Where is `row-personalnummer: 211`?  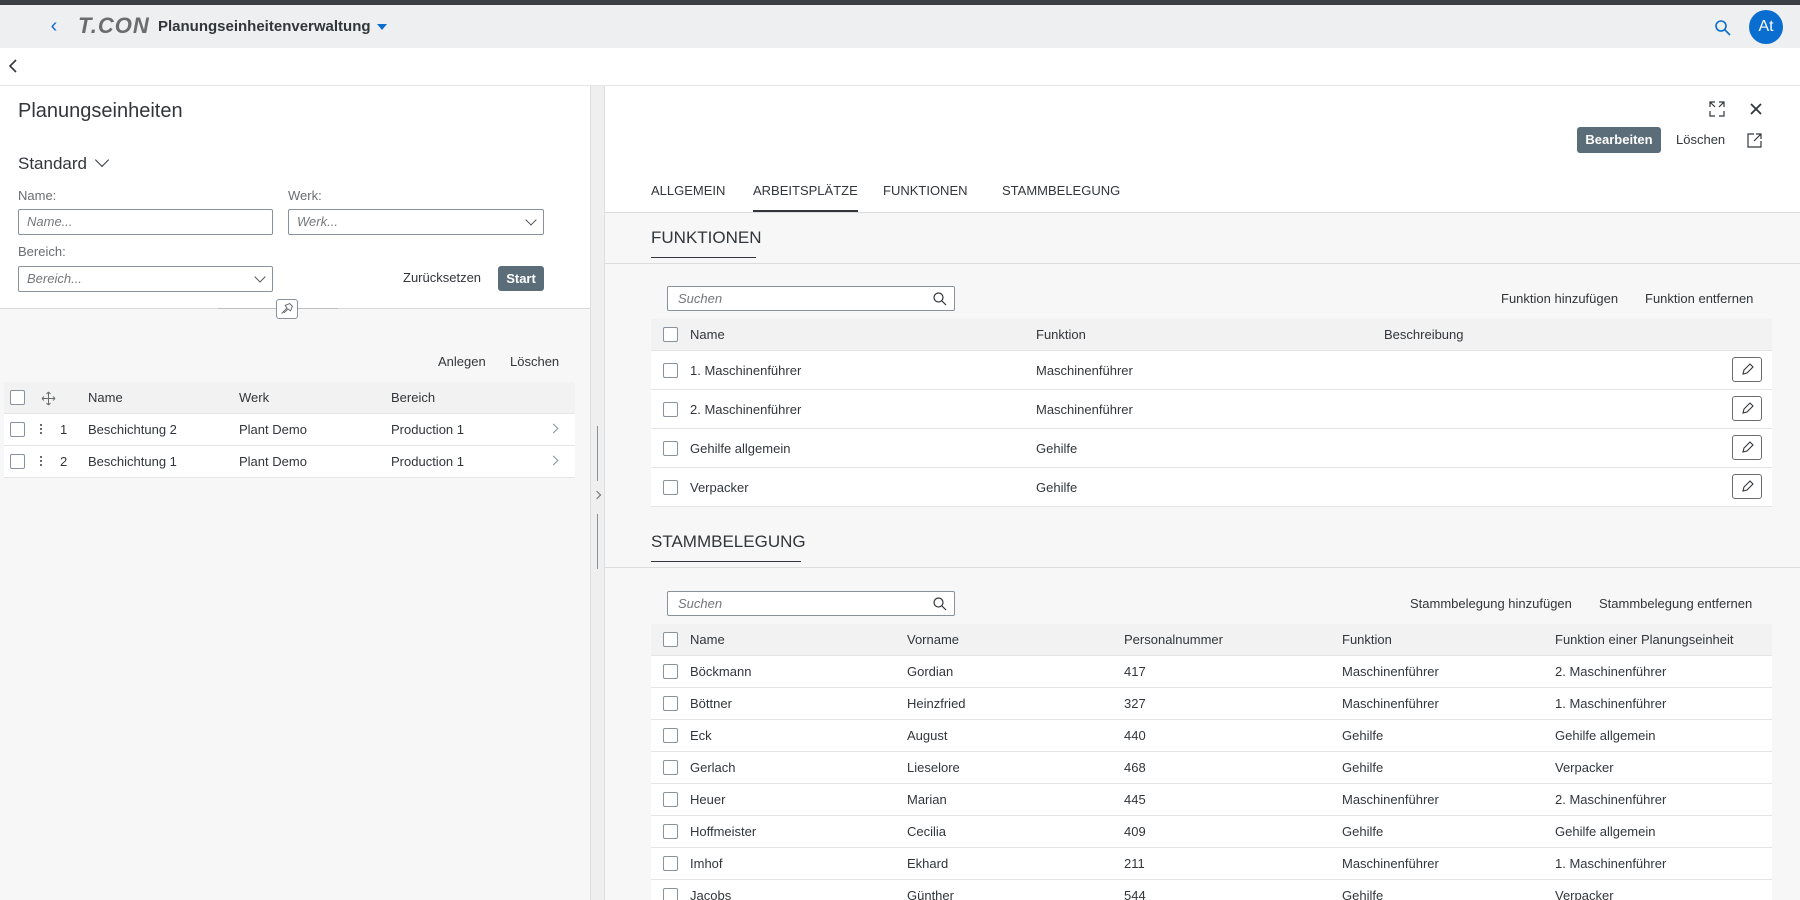
row-personalnummer: 211 is located at coordinates (1134, 863).